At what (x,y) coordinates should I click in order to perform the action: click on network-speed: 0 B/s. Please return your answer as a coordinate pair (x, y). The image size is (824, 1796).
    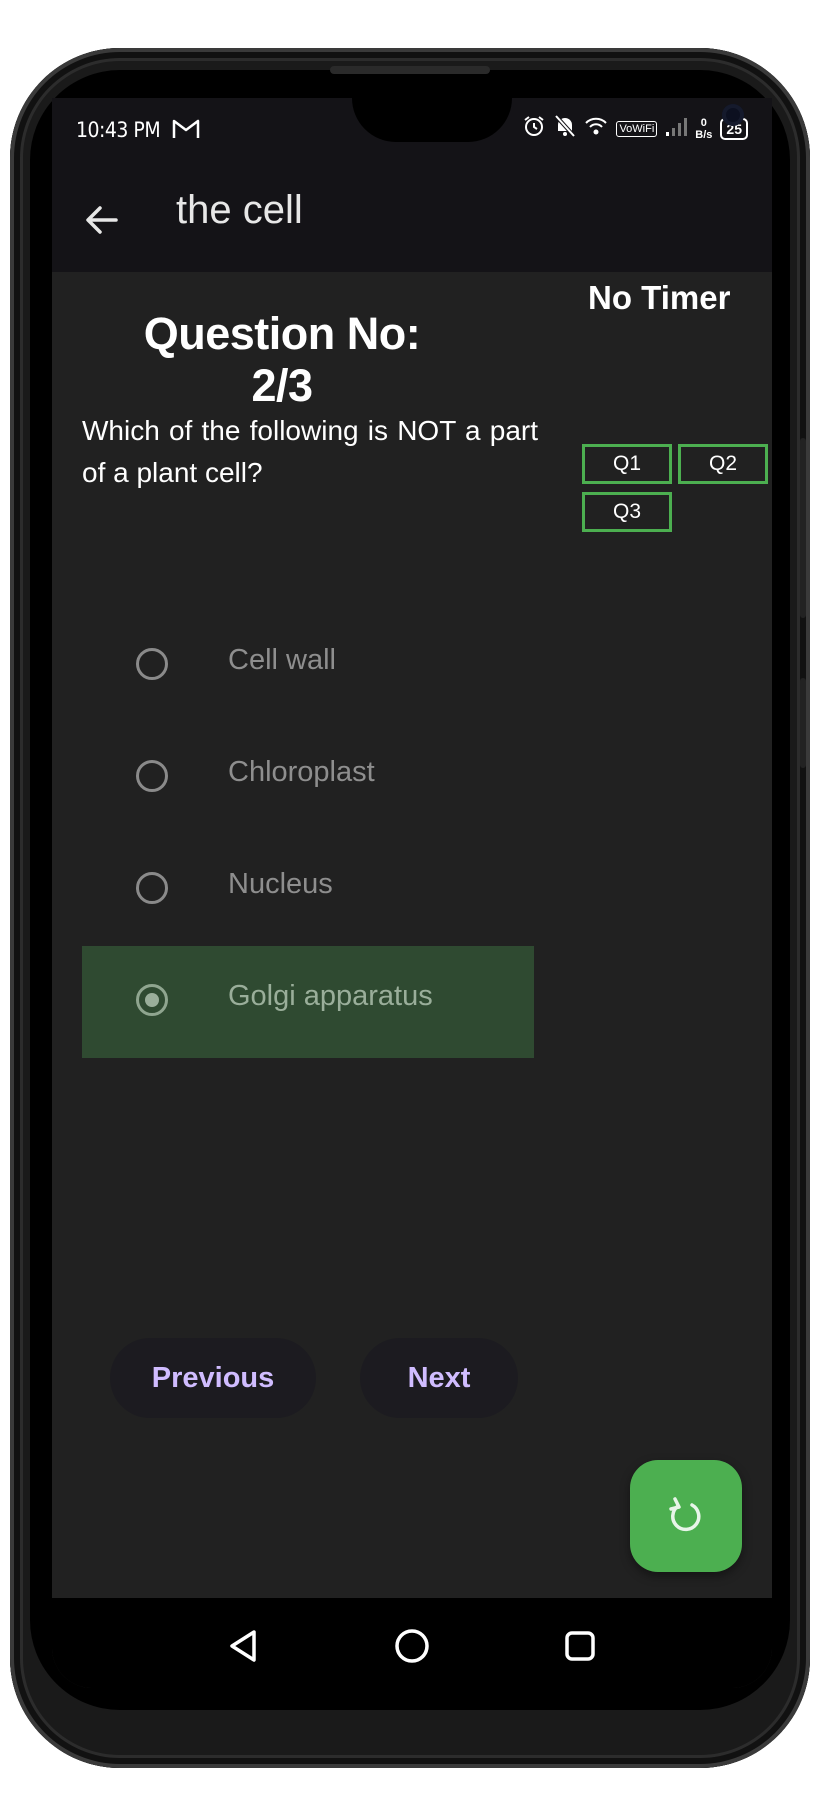
    Looking at the image, I should click on (703, 129).